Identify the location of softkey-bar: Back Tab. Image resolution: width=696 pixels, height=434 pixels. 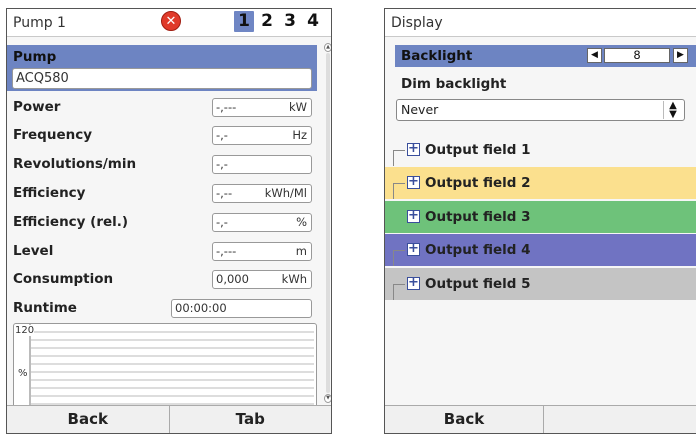
(169, 419).